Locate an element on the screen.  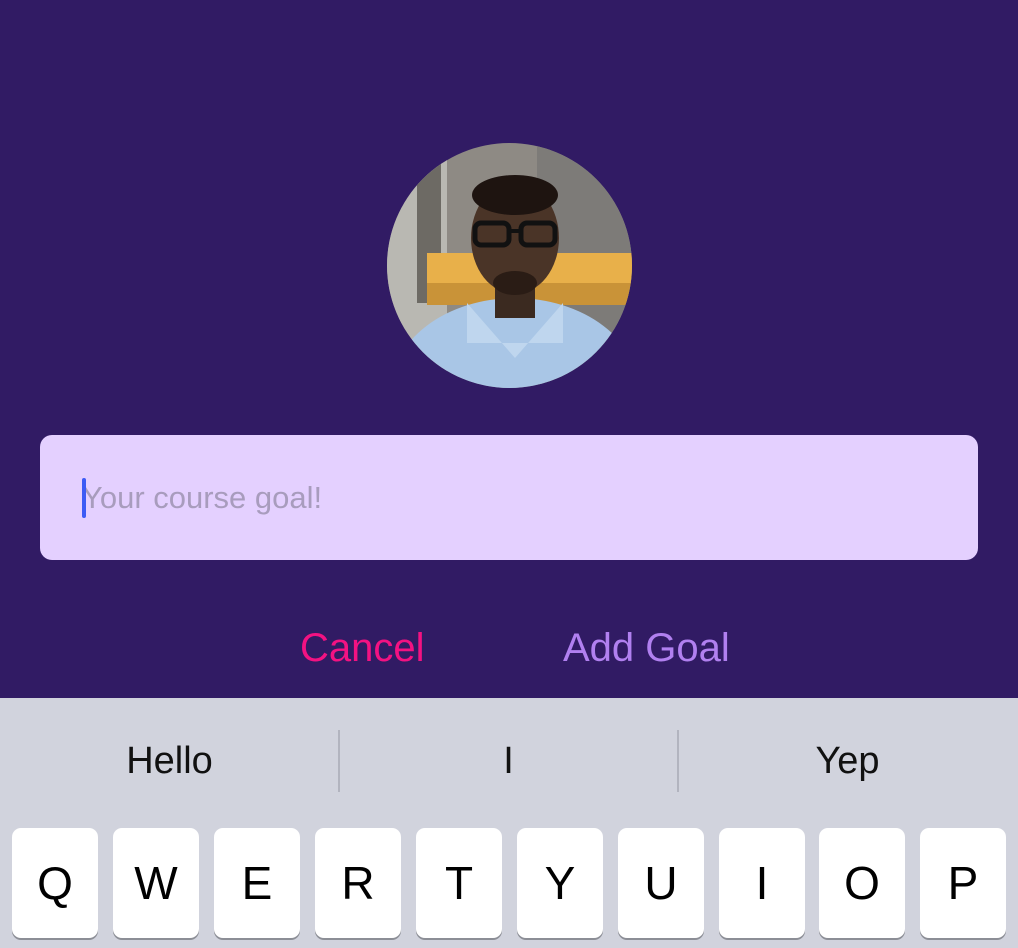
add-goal-button: Add Goal is located at coordinates (646, 648).